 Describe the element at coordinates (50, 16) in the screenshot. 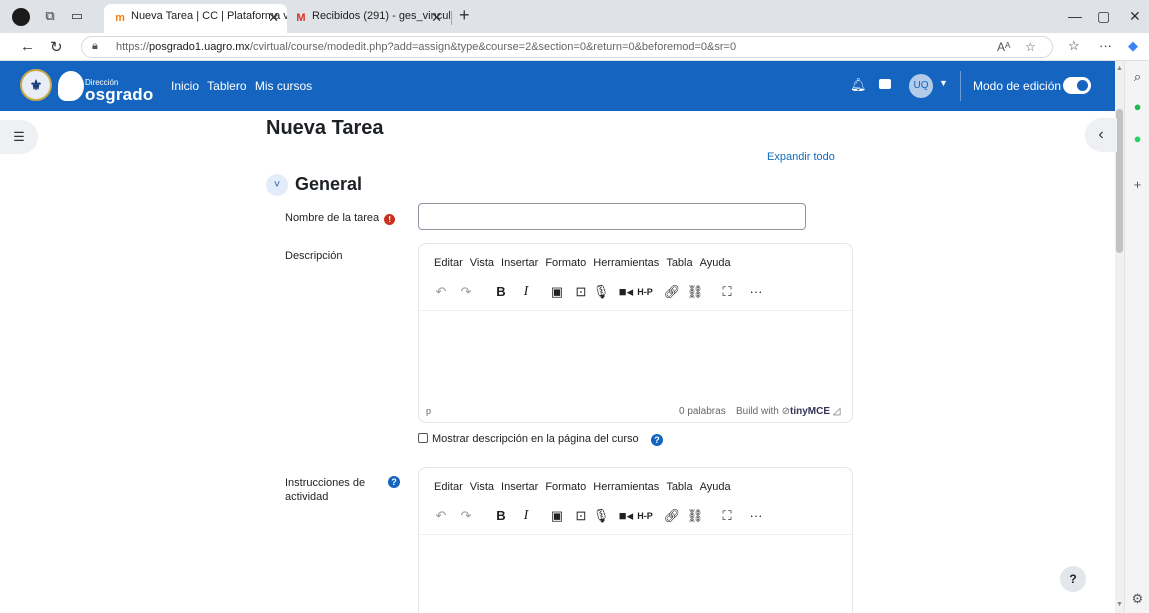

I see `workspaces-icon: ⧉` at that location.